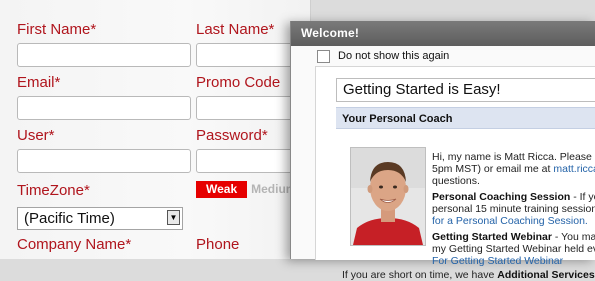  I want to click on timezone-value: (Pacific Time), so click(69, 218).